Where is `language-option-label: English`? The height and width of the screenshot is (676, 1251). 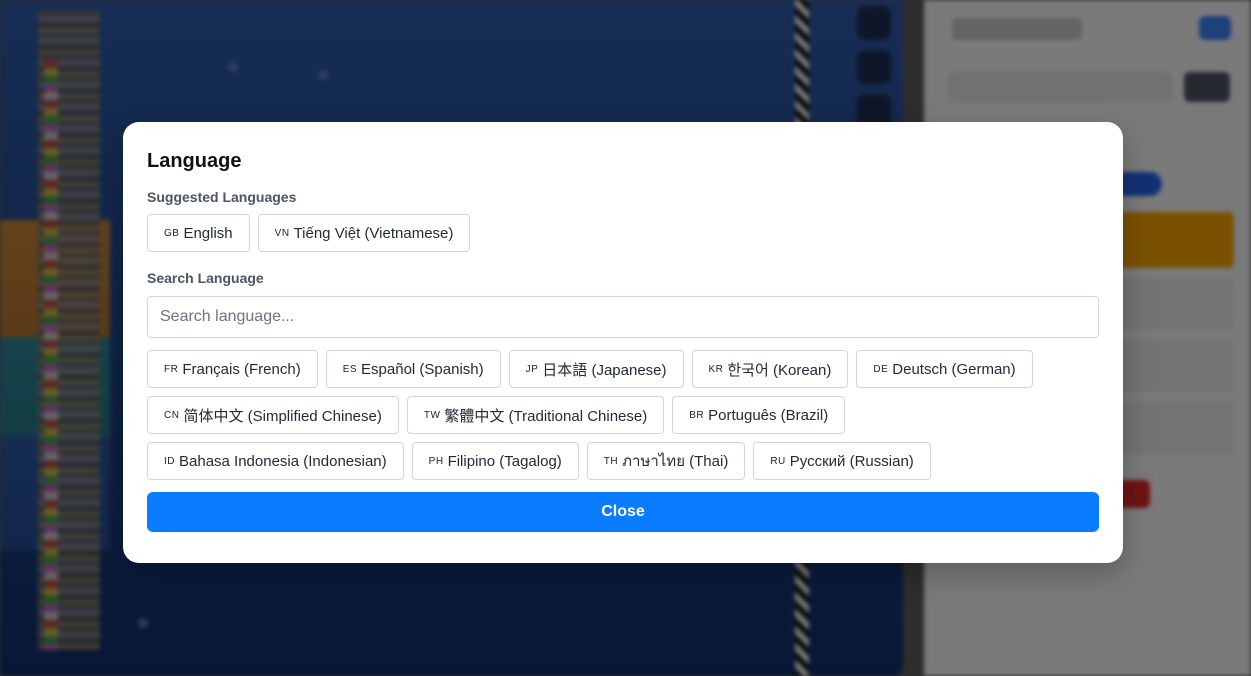
language-option-label: English is located at coordinates (208, 233).